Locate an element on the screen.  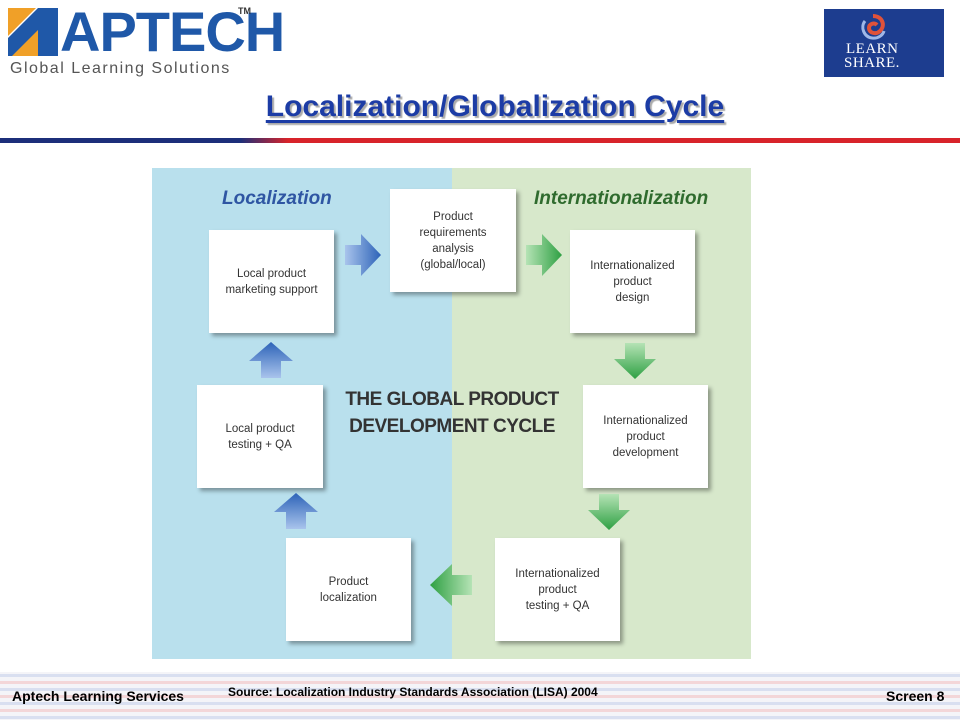
step-line: analysis is located at coordinates (453, 248).